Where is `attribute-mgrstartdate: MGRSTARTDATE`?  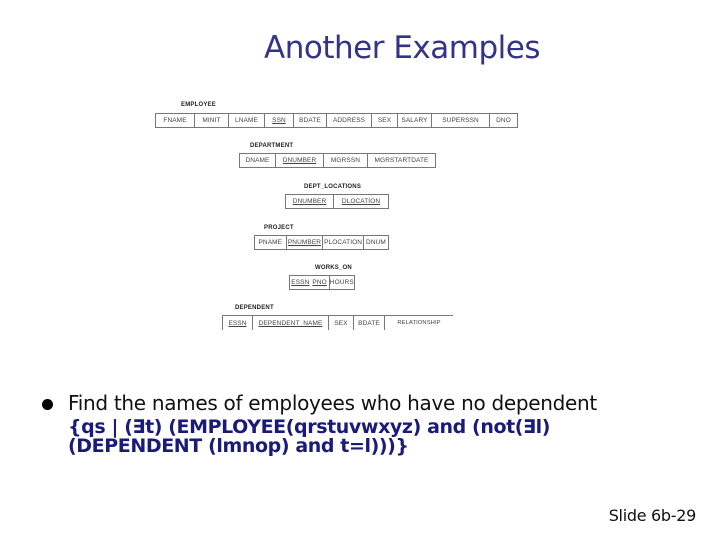 attribute-mgrstartdate: MGRSTARTDATE is located at coordinates (401, 160).